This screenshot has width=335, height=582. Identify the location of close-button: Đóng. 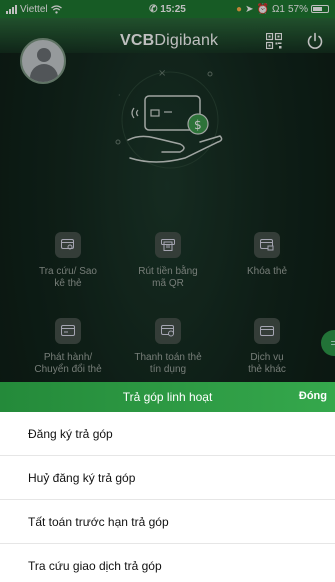
(313, 396).